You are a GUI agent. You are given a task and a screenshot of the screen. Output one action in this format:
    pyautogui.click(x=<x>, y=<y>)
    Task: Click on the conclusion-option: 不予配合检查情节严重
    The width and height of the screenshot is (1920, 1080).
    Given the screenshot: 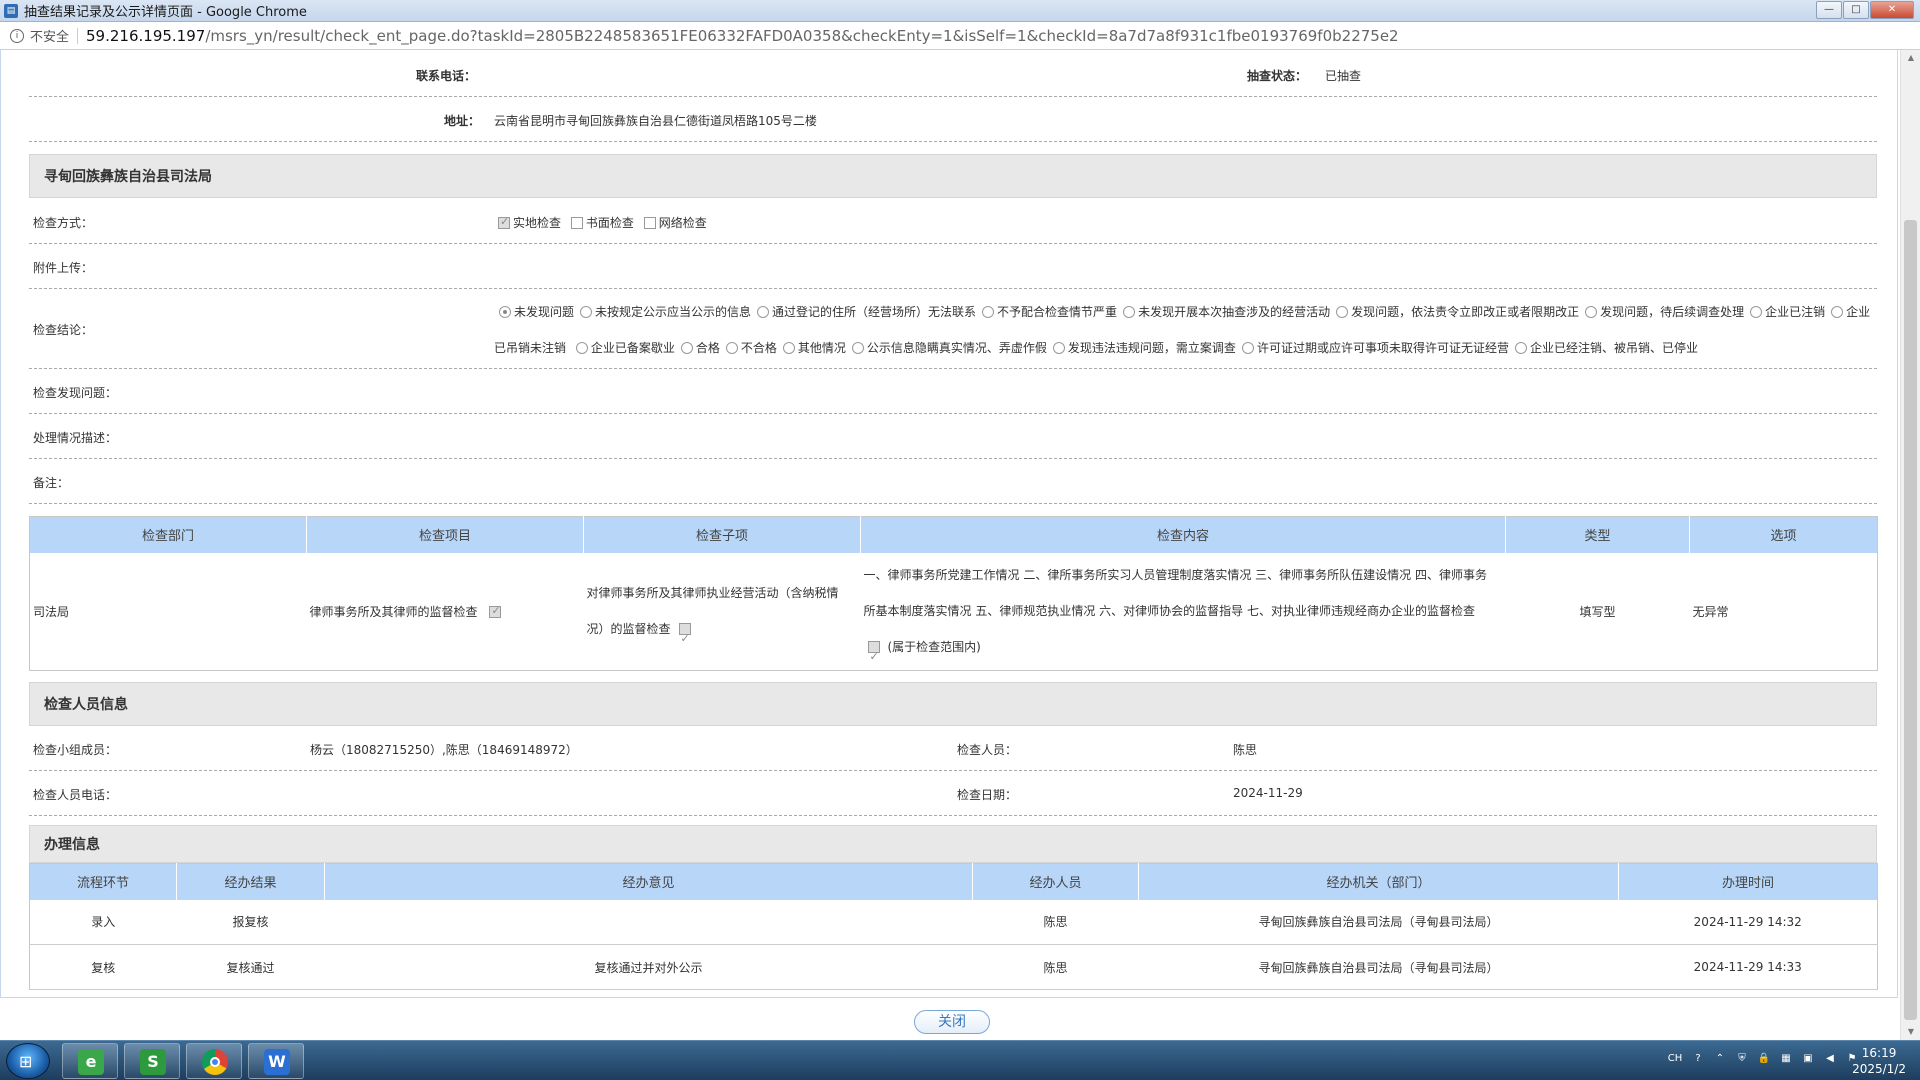 What is the action you would take?
    pyautogui.click(x=1049, y=311)
    